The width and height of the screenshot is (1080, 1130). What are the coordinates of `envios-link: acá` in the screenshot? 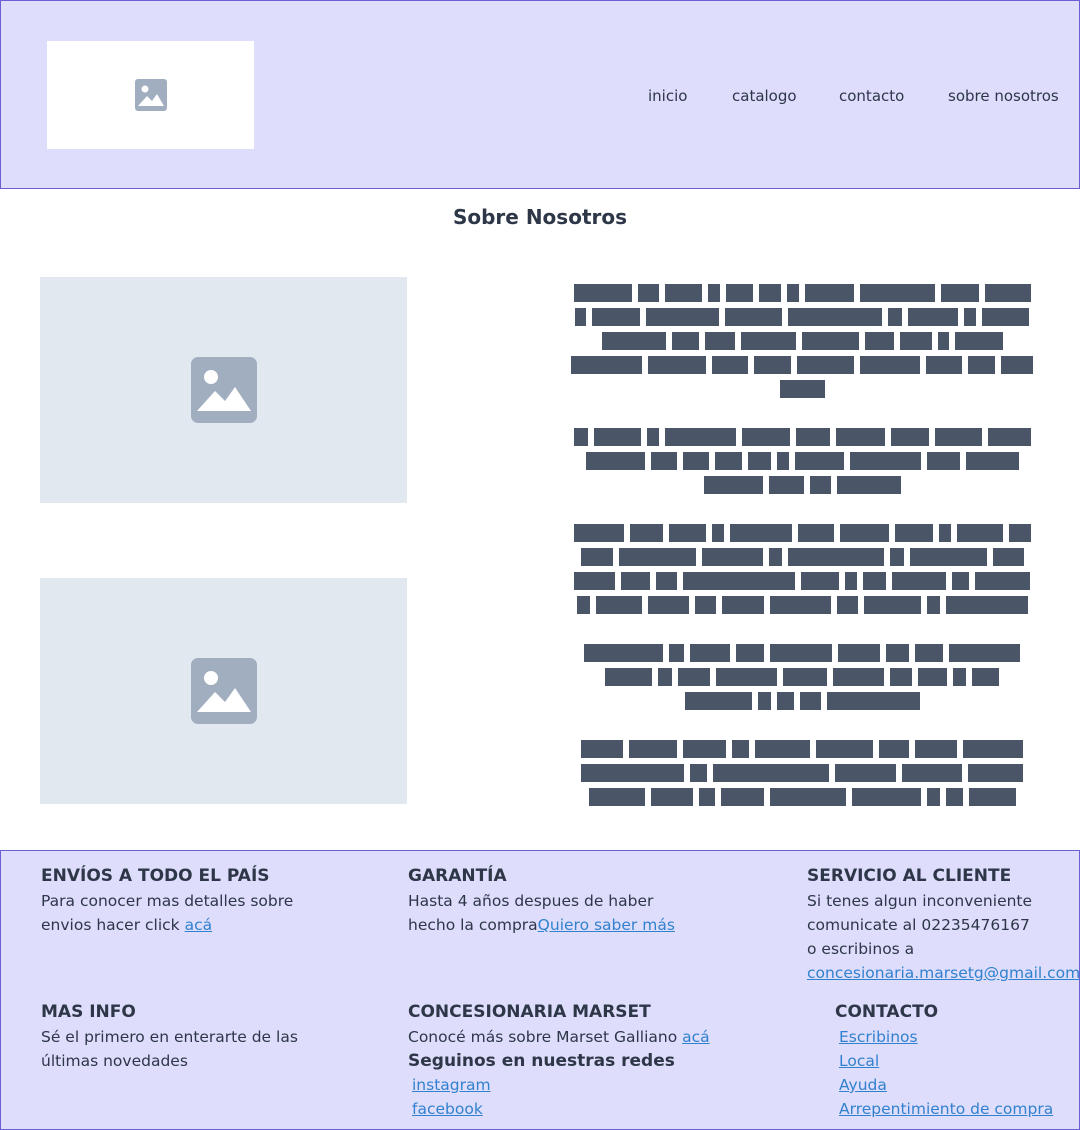 It's located at (199, 925).